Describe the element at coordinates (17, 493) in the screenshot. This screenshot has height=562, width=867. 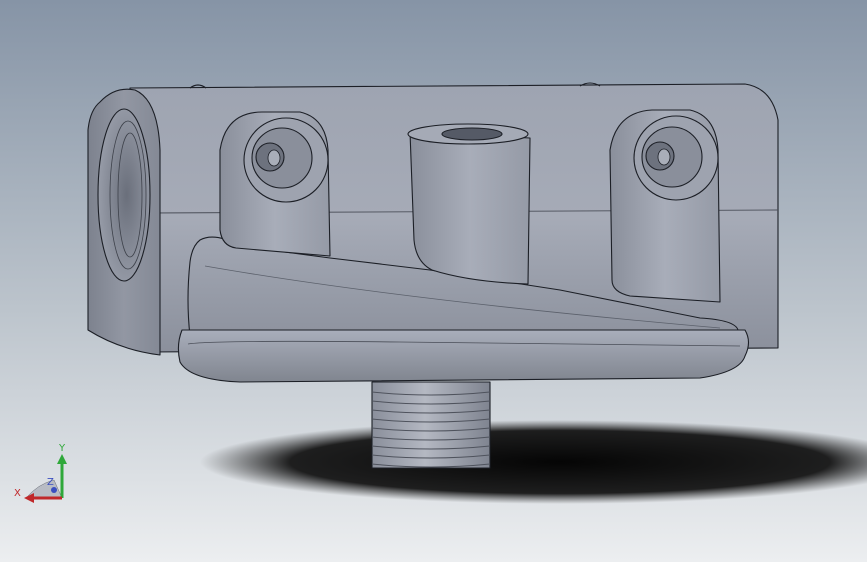
I see `triad-x-label: X` at that location.